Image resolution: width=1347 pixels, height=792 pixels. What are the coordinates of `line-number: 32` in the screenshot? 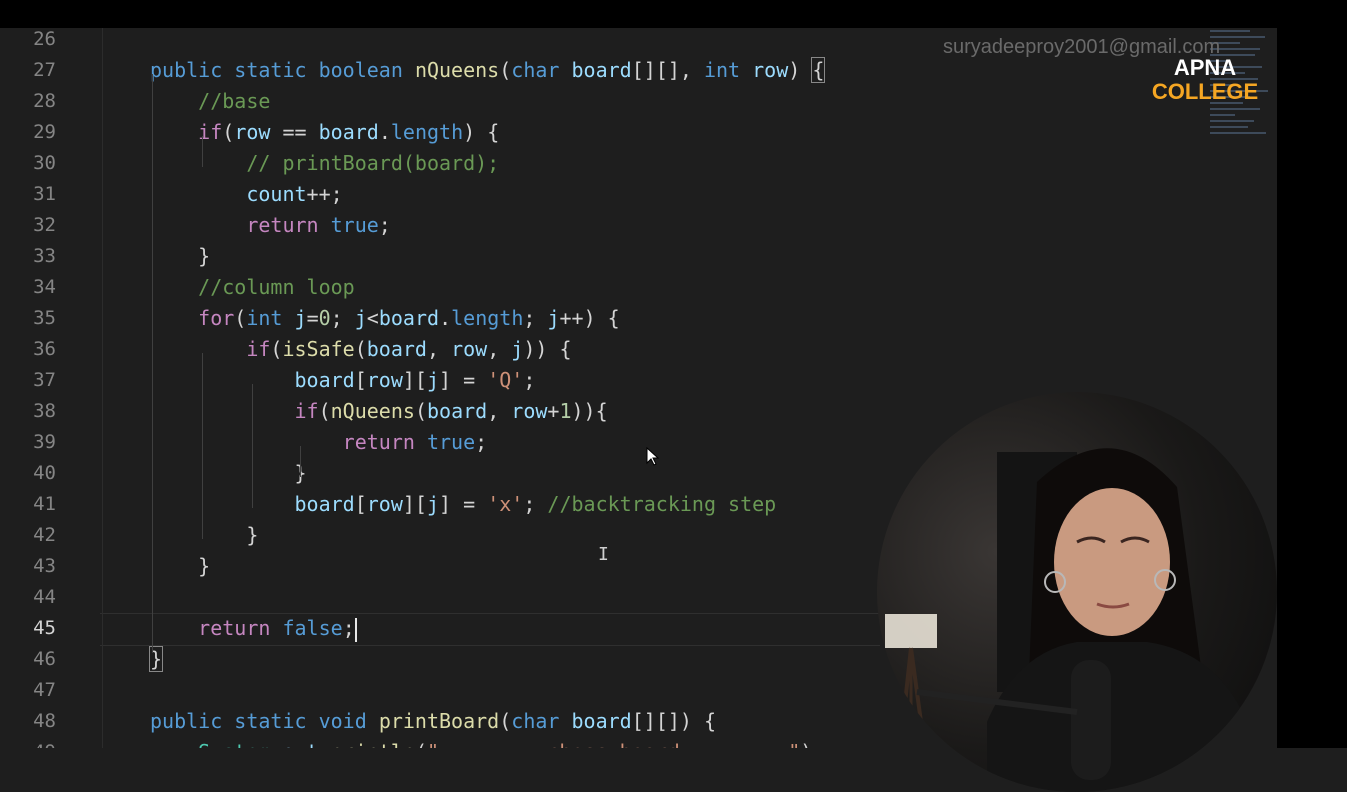 It's located at (44, 225).